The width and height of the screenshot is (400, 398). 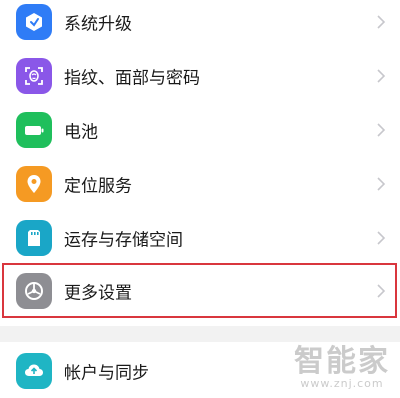 What do you see at coordinates (81, 132) in the screenshot?
I see `settings-item-label: 电池` at bounding box center [81, 132].